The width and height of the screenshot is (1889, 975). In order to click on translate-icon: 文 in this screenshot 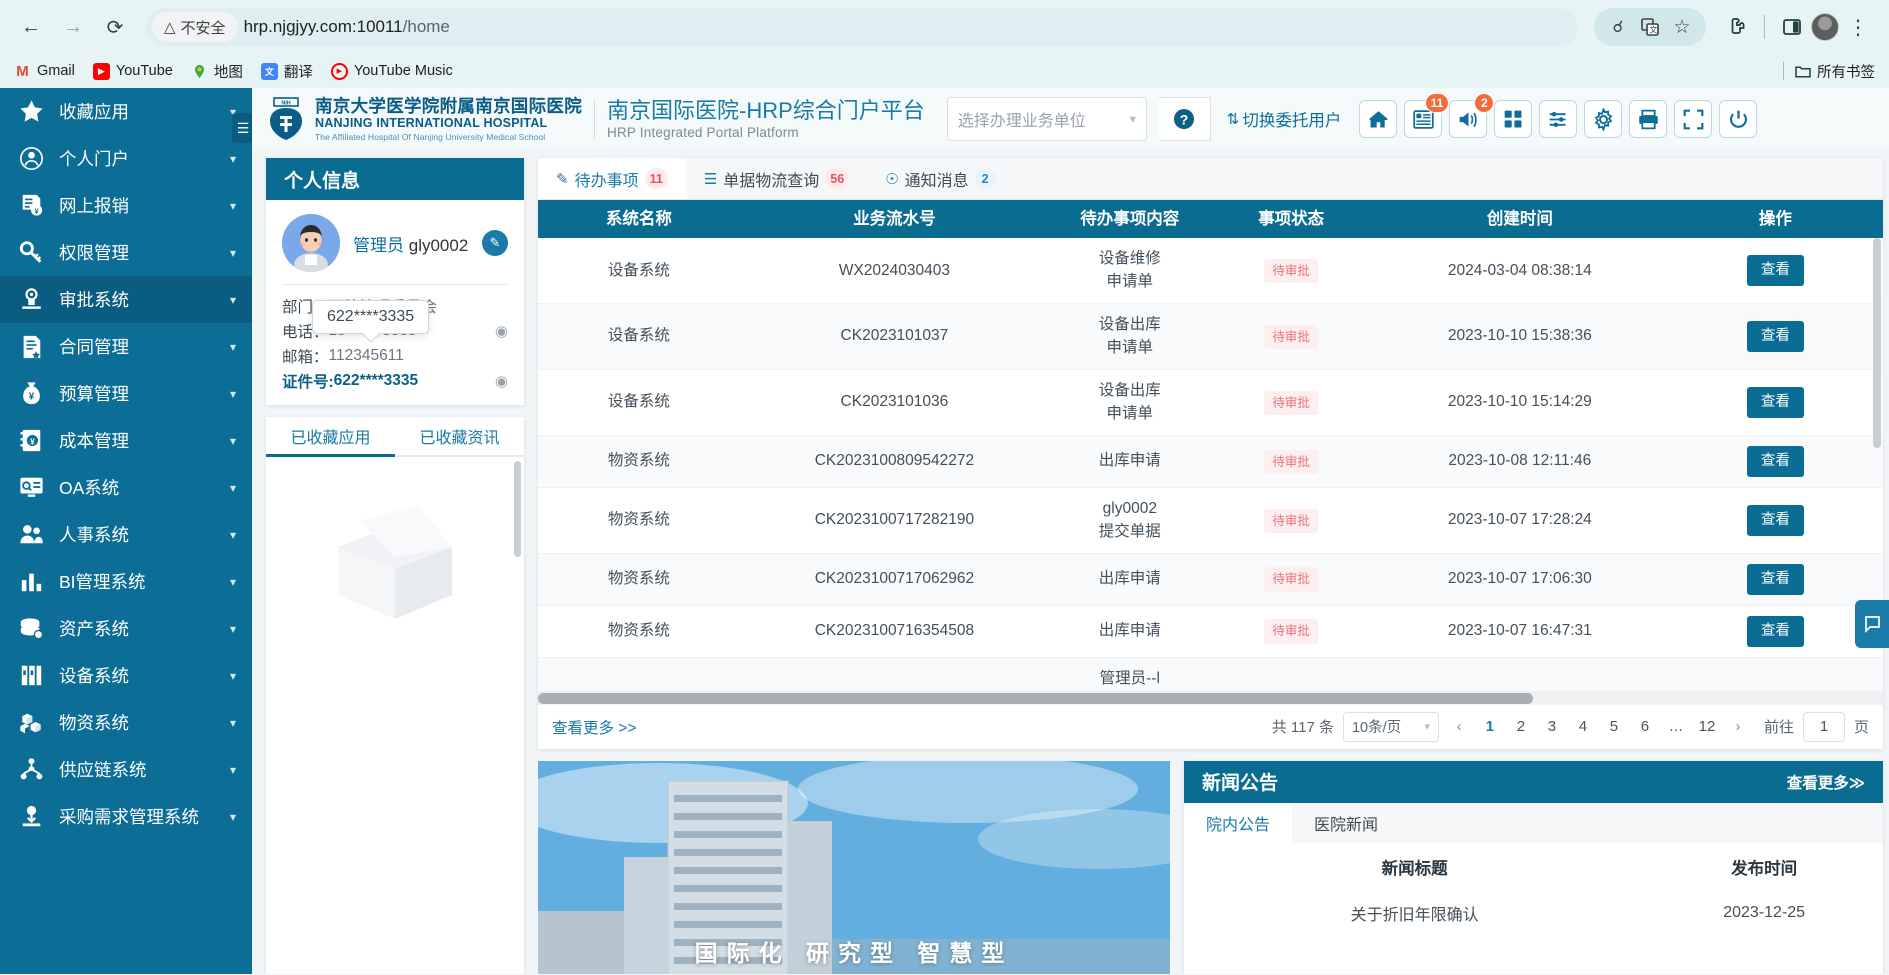, I will do `click(1650, 27)`.